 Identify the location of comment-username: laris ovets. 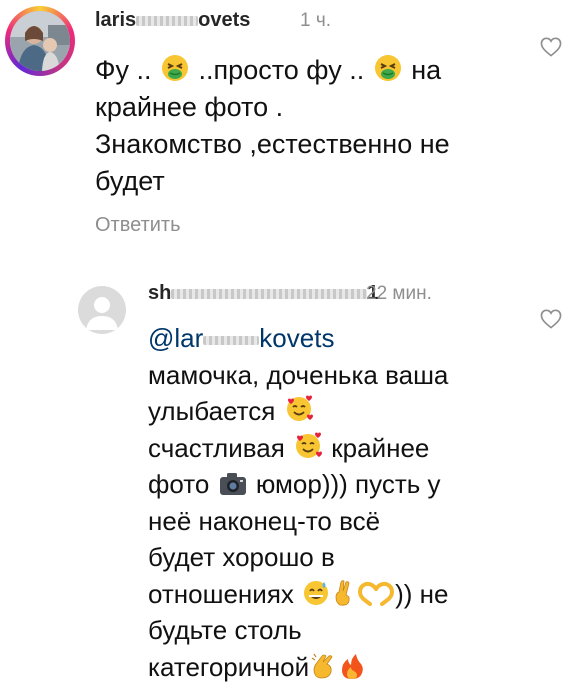
(172, 20).